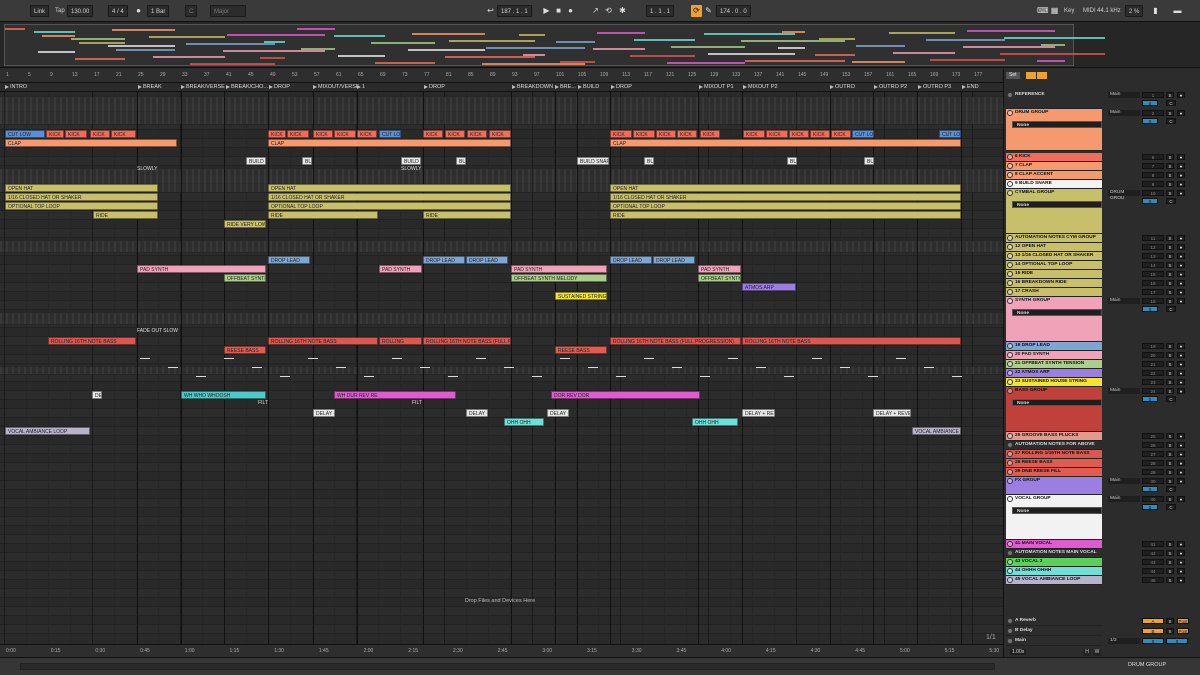 The width and height of the screenshot is (1200, 675). Describe the element at coordinates (1042, 75) in the screenshot. I see `io-display-toggle` at that location.